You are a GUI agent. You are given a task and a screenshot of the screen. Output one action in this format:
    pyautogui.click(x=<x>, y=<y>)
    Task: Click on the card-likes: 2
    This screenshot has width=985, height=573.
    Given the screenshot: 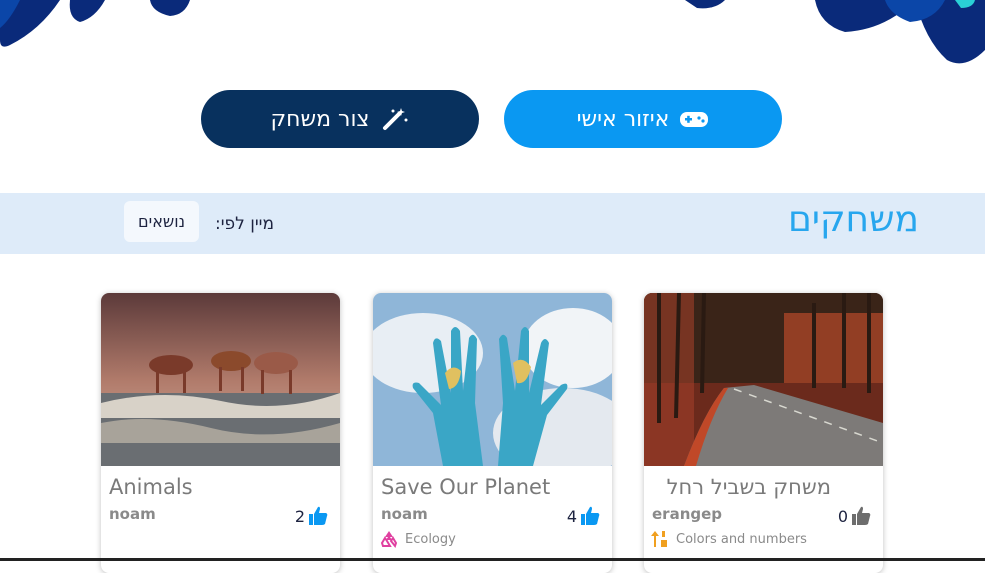 What is the action you would take?
    pyautogui.click(x=311, y=516)
    